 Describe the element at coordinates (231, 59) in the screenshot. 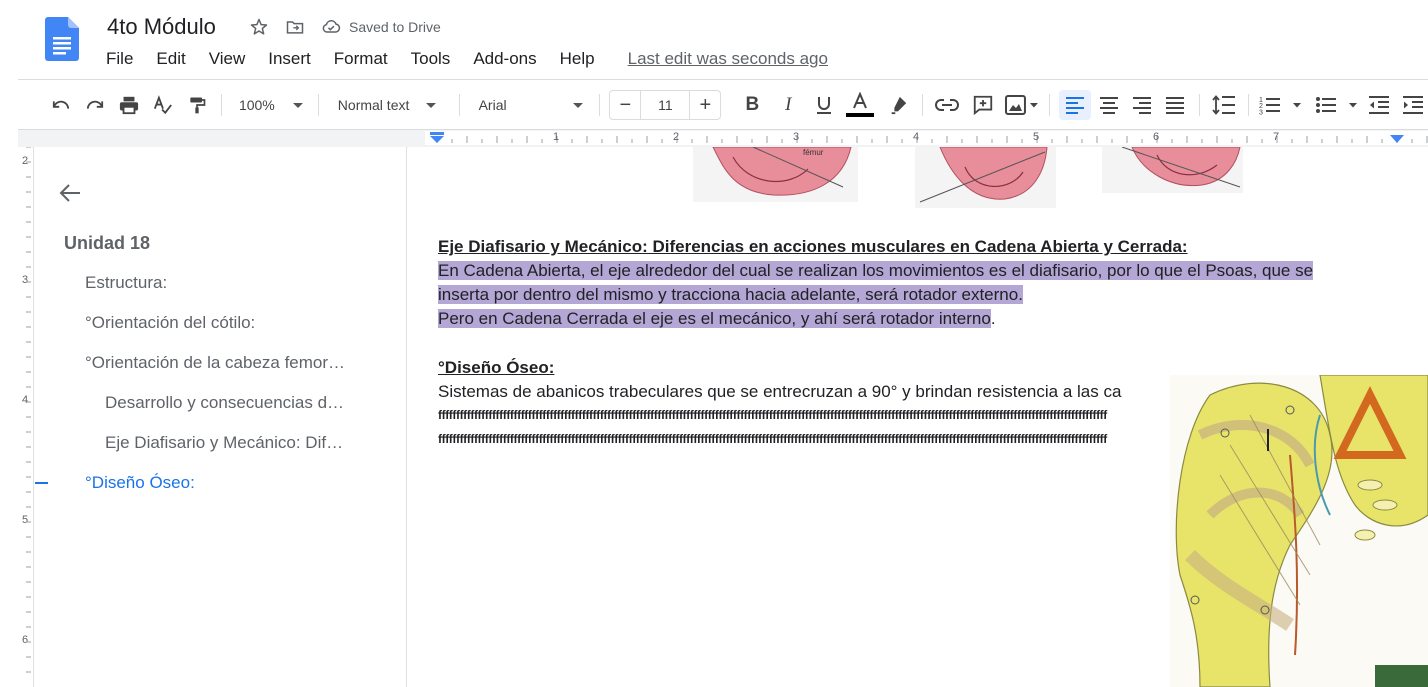

I see `menu-view: View` at that location.